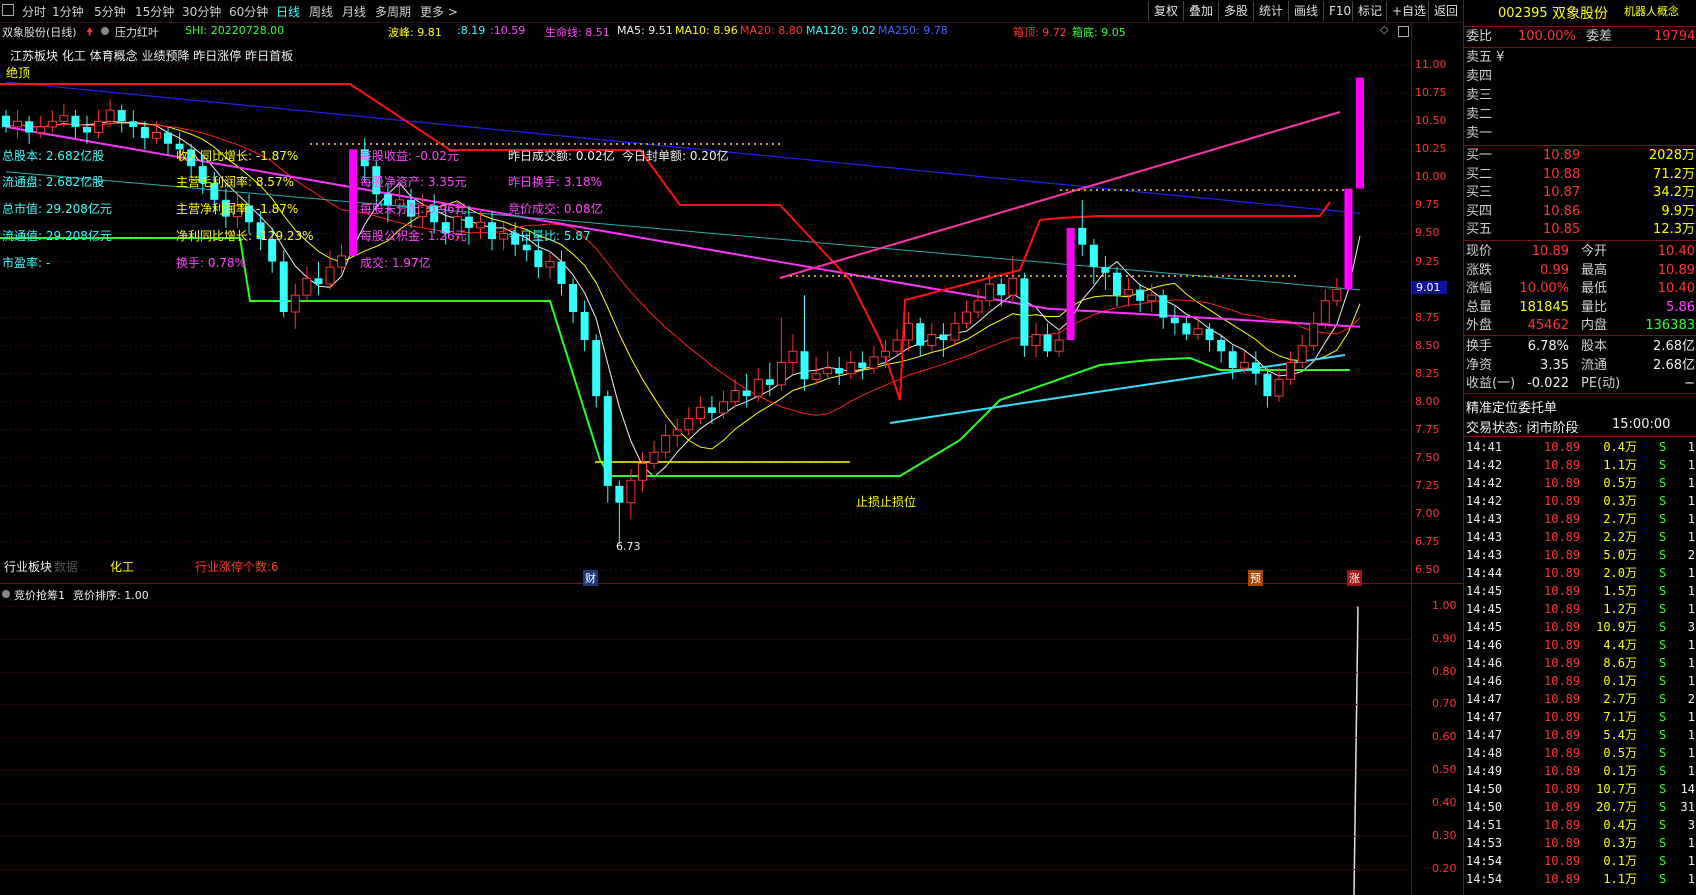 The image size is (1696, 895). What do you see at coordinates (1689, 383) in the screenshot?
I see `stats-value-2: −` at bounding box center [1689, 383].